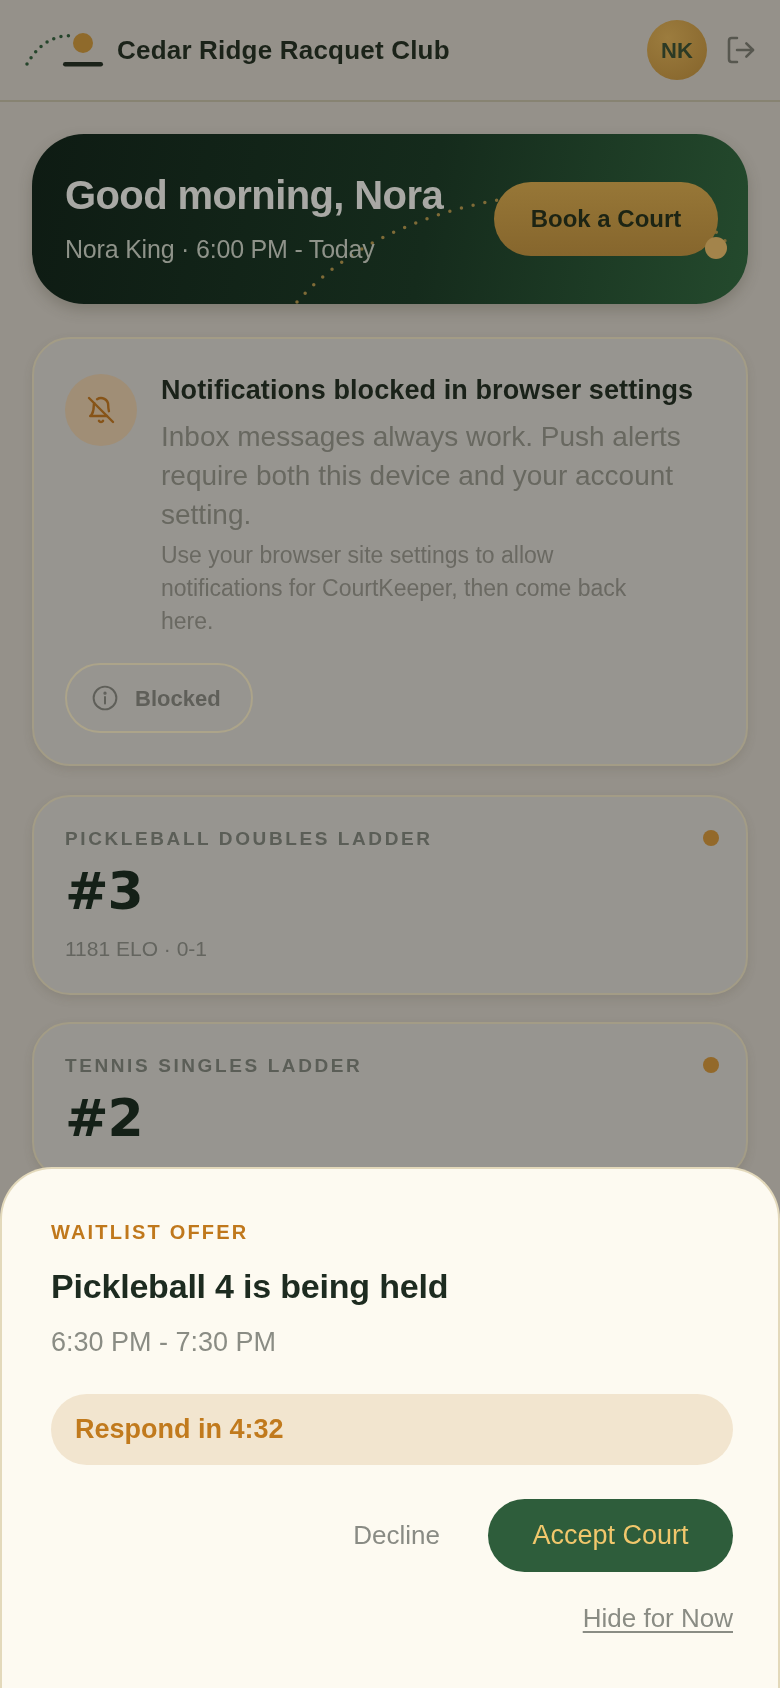 The image size is (780, 1688). I want to click on notification-title: Notifications blocked in browser settings, so click(428, 390).